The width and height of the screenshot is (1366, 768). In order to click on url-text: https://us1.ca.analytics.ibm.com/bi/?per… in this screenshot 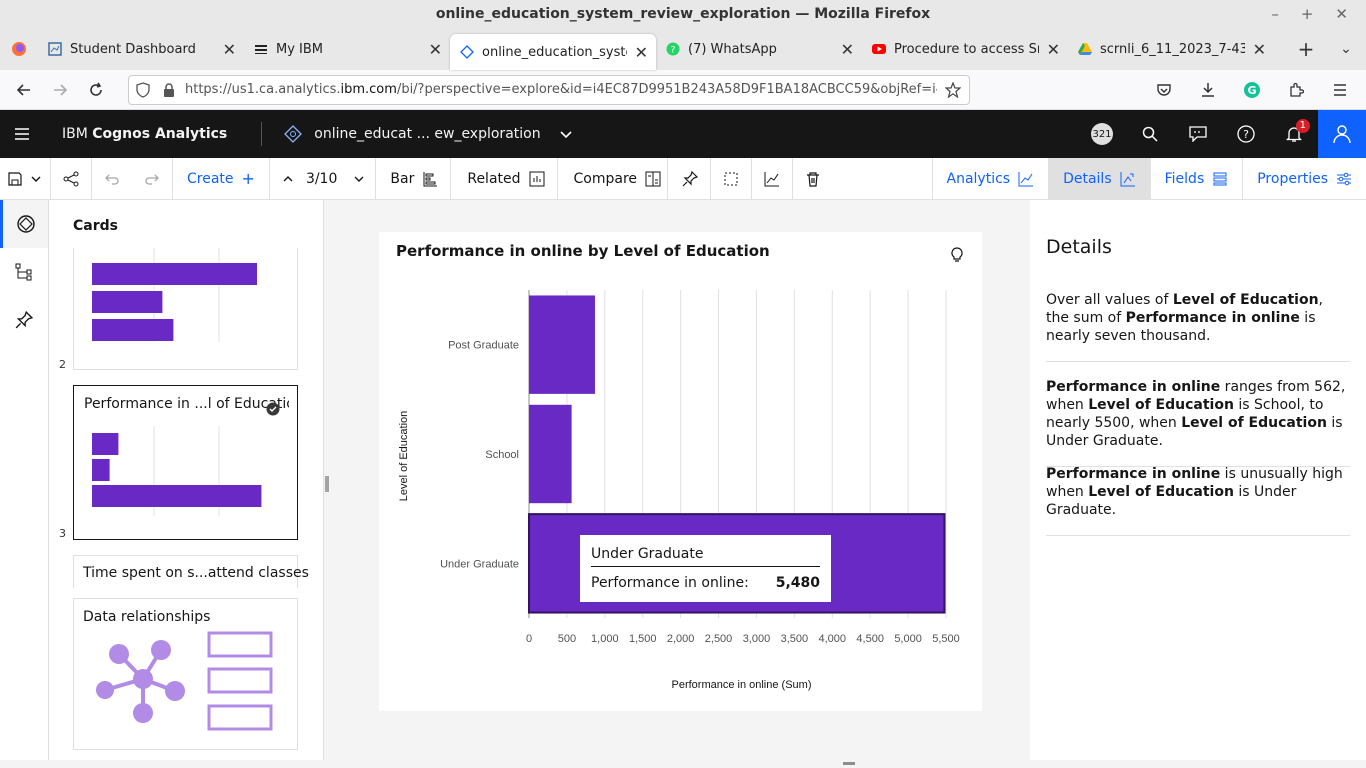, I will do `click(561, 89)`.